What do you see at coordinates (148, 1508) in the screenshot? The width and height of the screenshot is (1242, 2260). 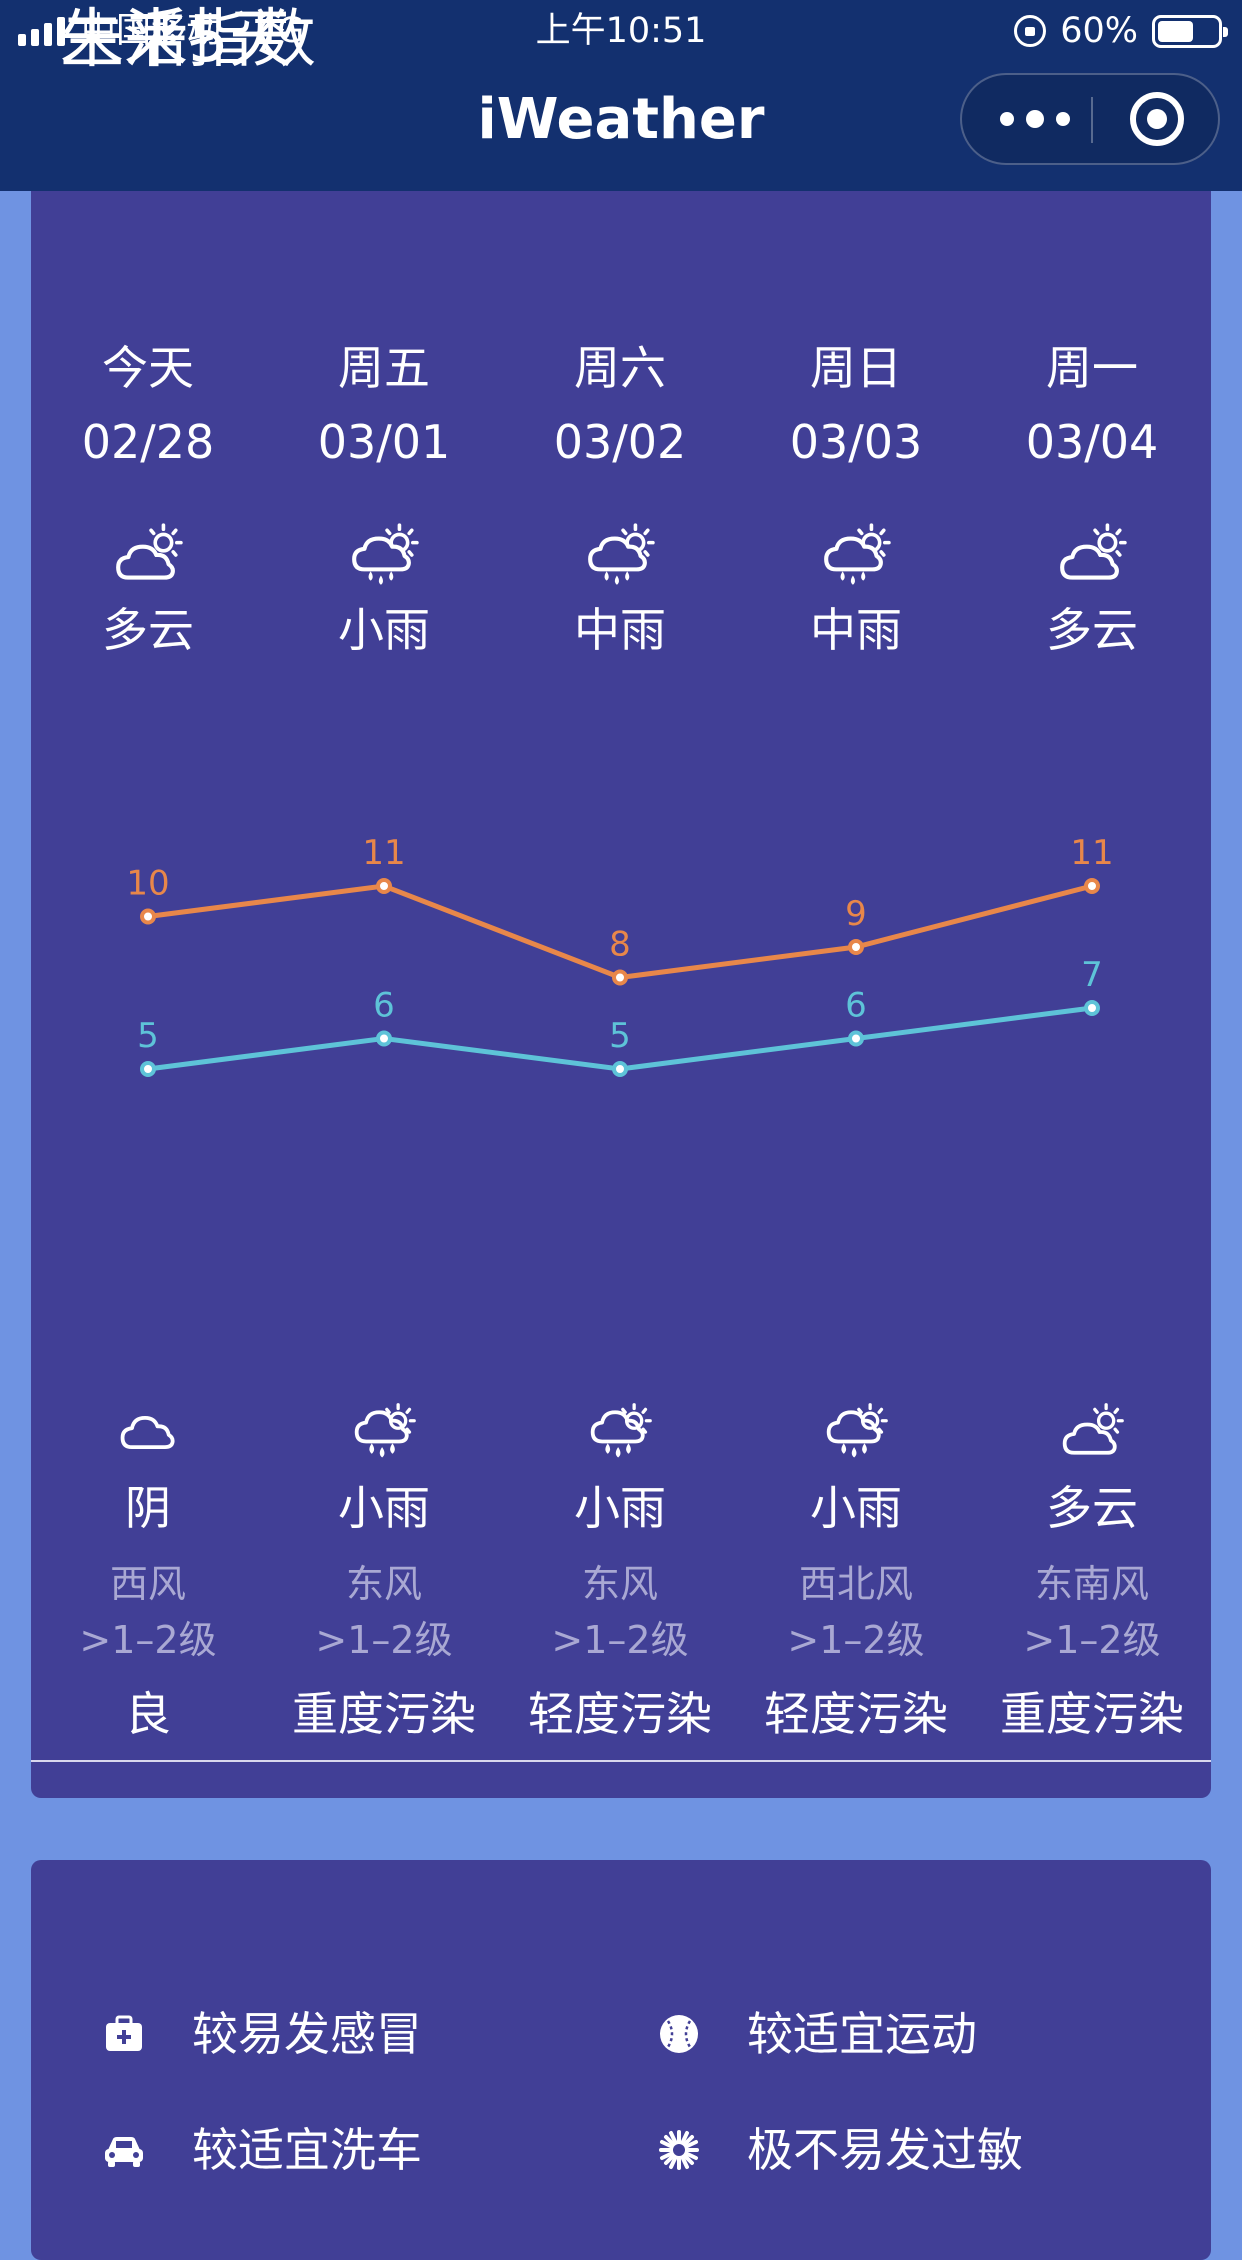 I see `night-condition-label: 阴` at bounding box center [148, 1508].